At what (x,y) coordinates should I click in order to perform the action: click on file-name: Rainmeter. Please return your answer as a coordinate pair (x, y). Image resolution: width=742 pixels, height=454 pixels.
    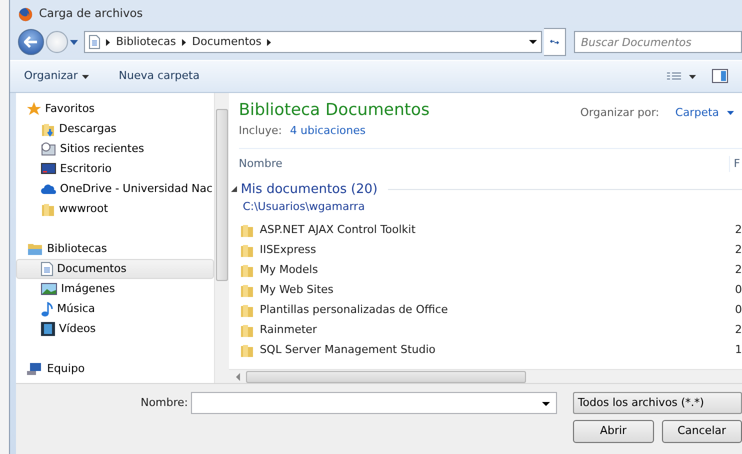
    Looking at the image, I should click on (495, 330).